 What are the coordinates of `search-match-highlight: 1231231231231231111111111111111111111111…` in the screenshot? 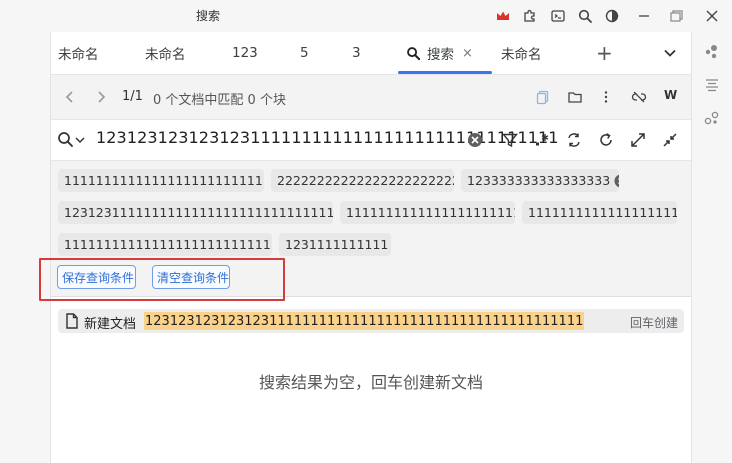 It's located at (364, 321).